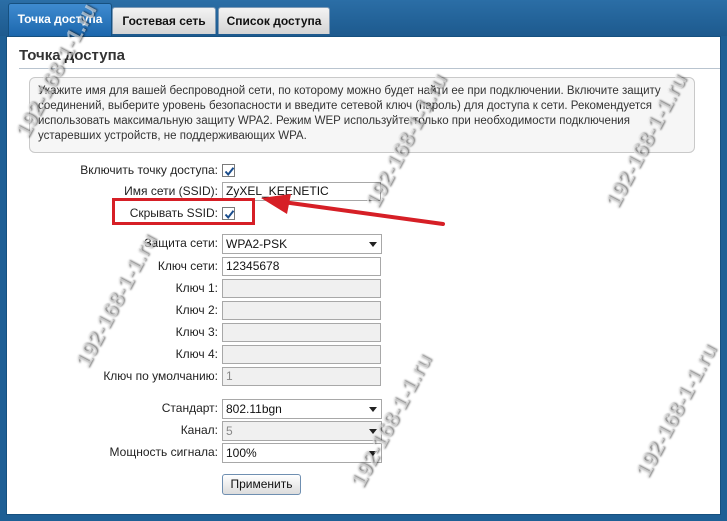 The image size is (727, 521). Describe the element at coordinates (301, 376) in the screenshot. I see `default-key-input: 1` at that location.